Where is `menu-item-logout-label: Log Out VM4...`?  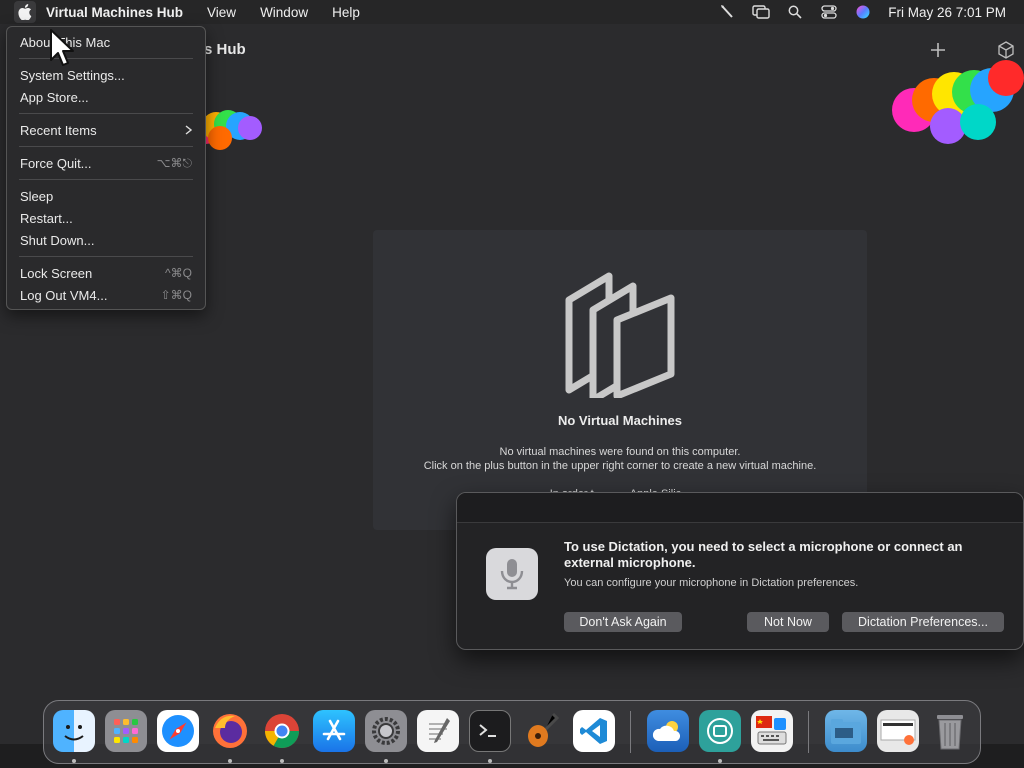 menu-item-logout-label: Log Out VM4... is located at coordinates (64, 295).